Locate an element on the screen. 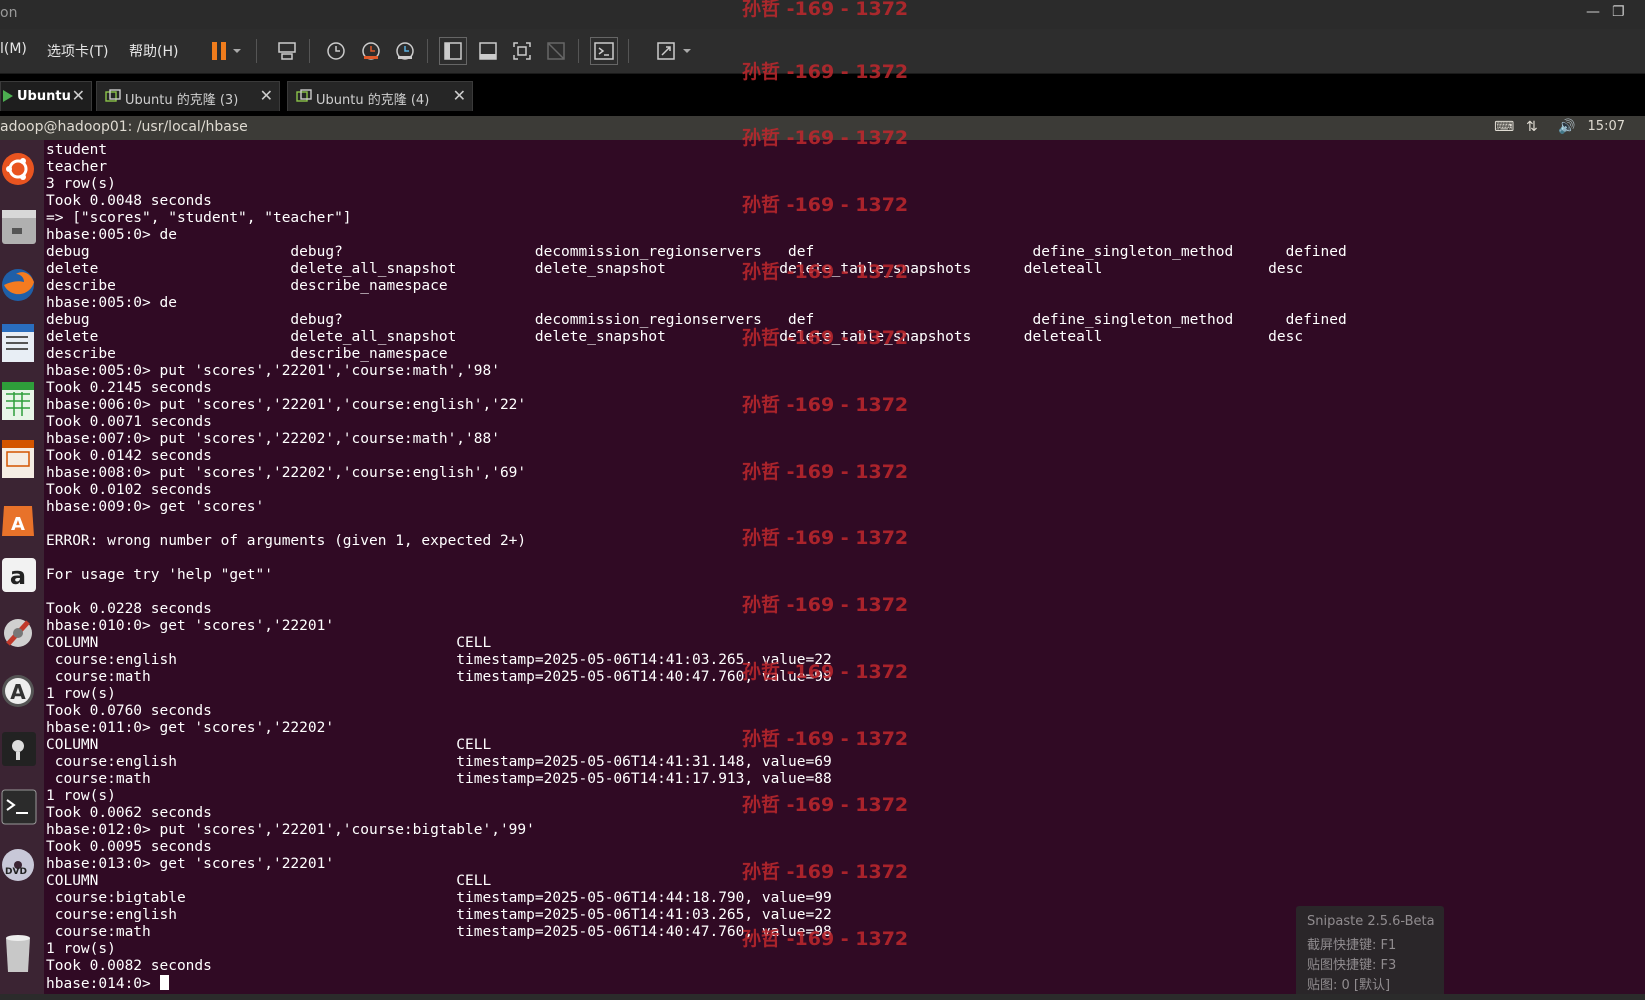 Image resolution: width=1645 pixels, height=1000 pixels. terminal-icon is located at coordinates (20, 807).